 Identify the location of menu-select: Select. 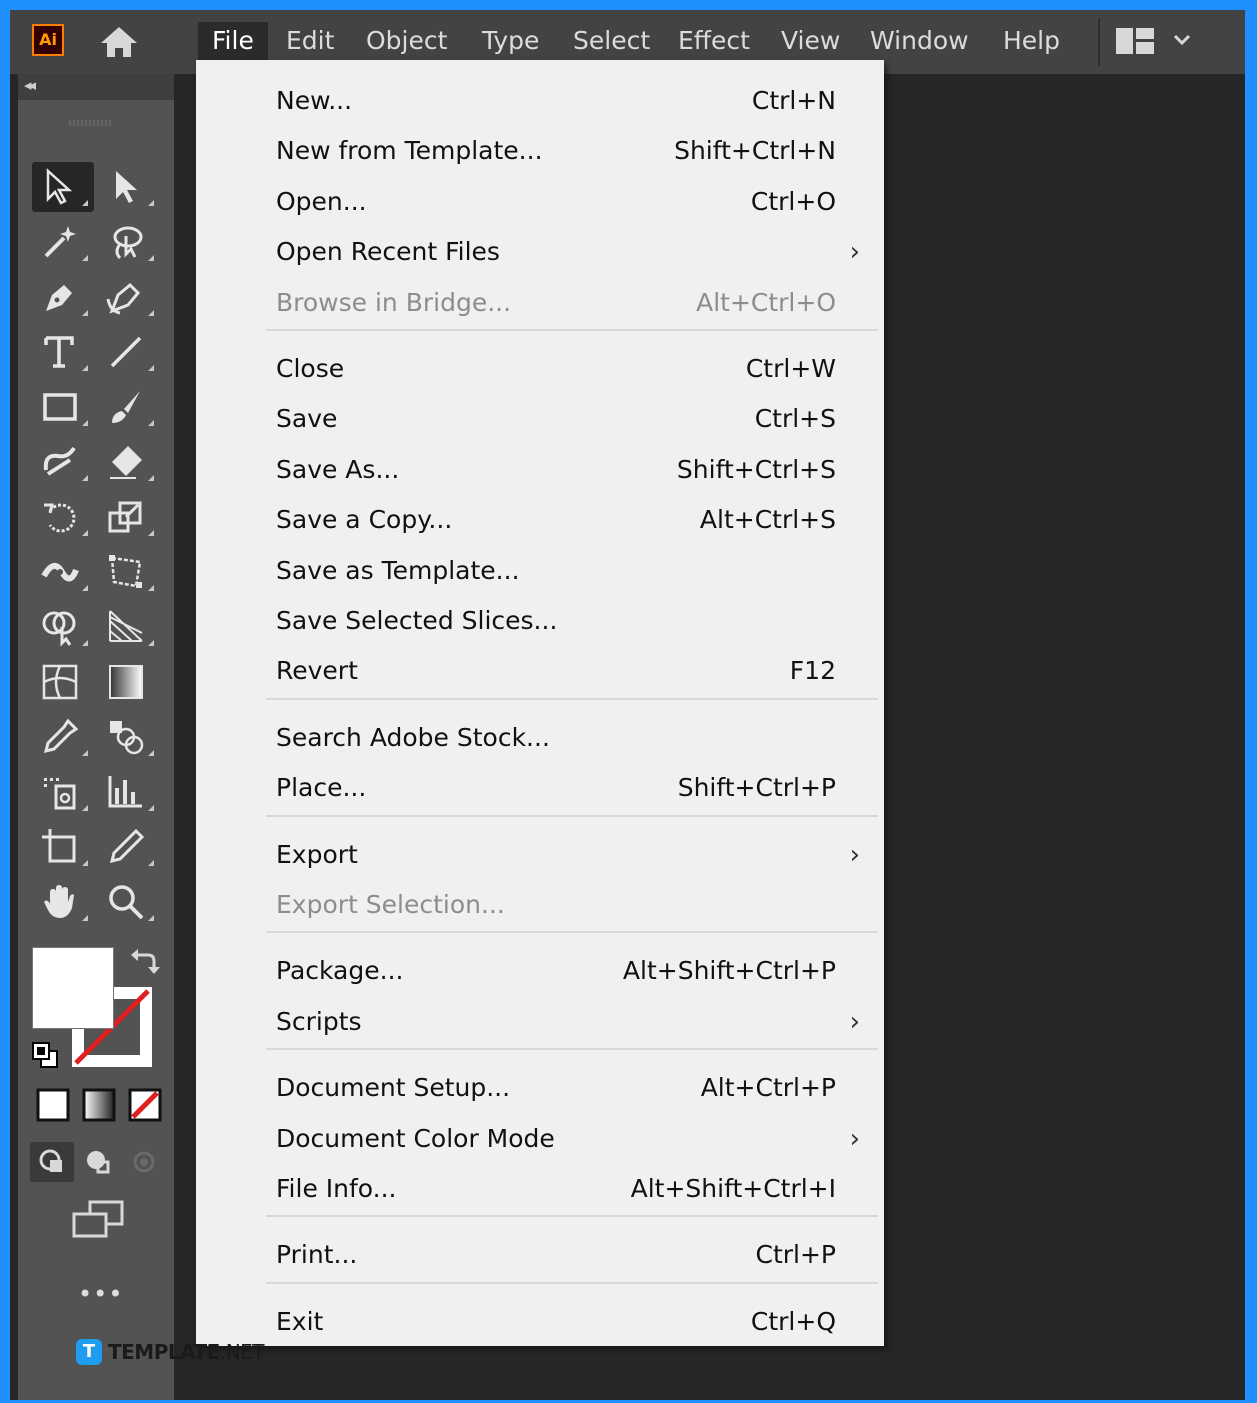
(611, 41).